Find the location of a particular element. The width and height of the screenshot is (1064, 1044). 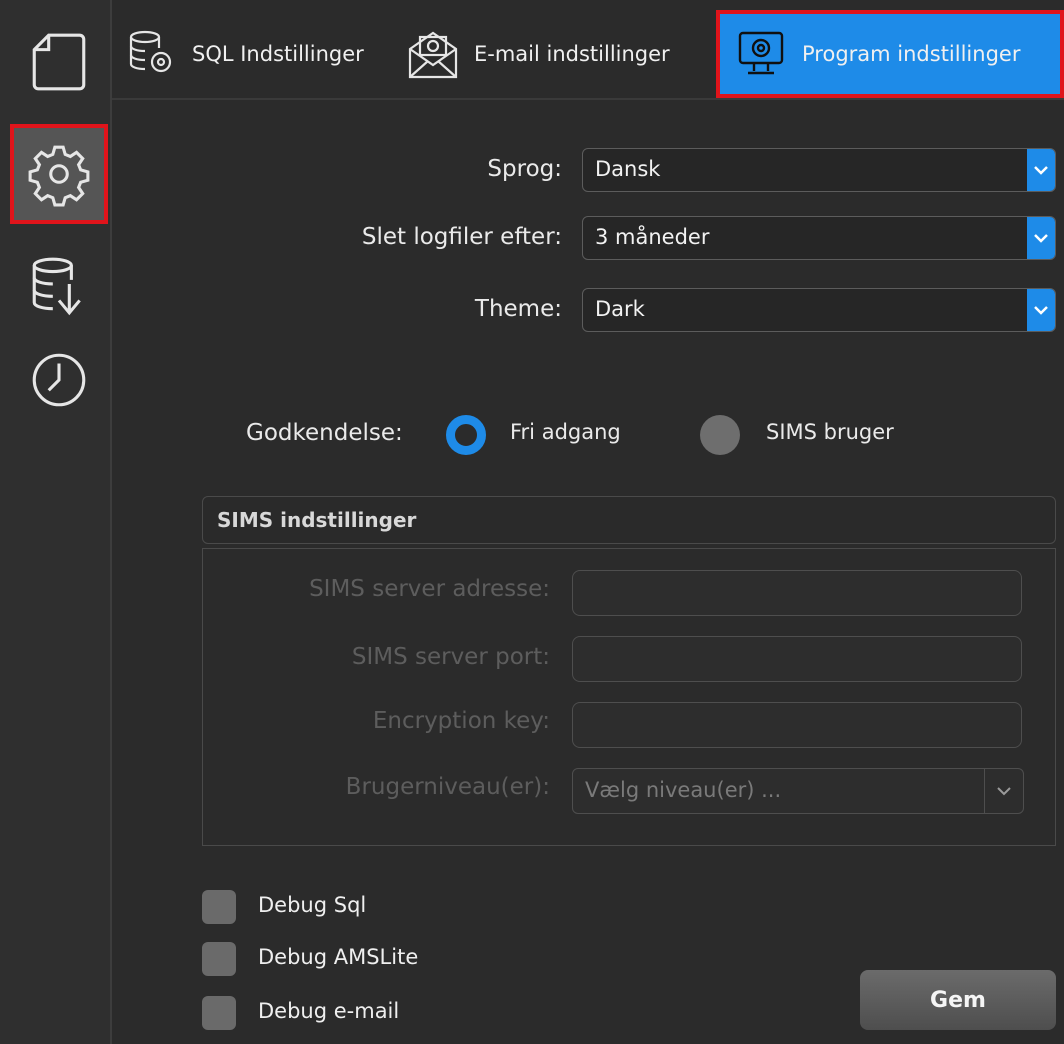

tab-email-settings: E-mail indstillinger is located at coordinates (554, 54).